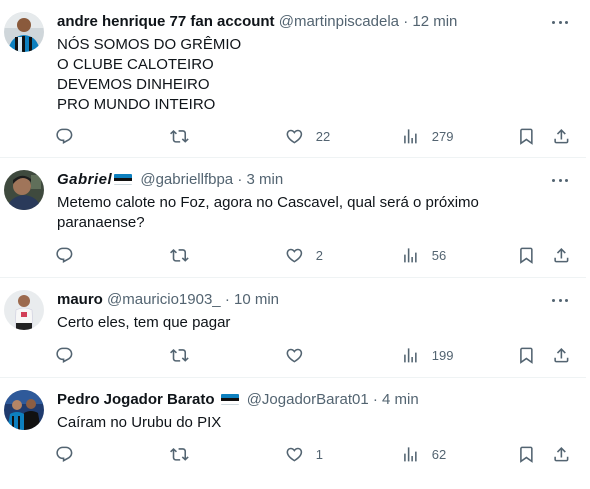 The height and width of the screenshot is (489, 590). Describe the element at coordinates (427, 136) in the screenshot. I see `views-button: 279` at that location.